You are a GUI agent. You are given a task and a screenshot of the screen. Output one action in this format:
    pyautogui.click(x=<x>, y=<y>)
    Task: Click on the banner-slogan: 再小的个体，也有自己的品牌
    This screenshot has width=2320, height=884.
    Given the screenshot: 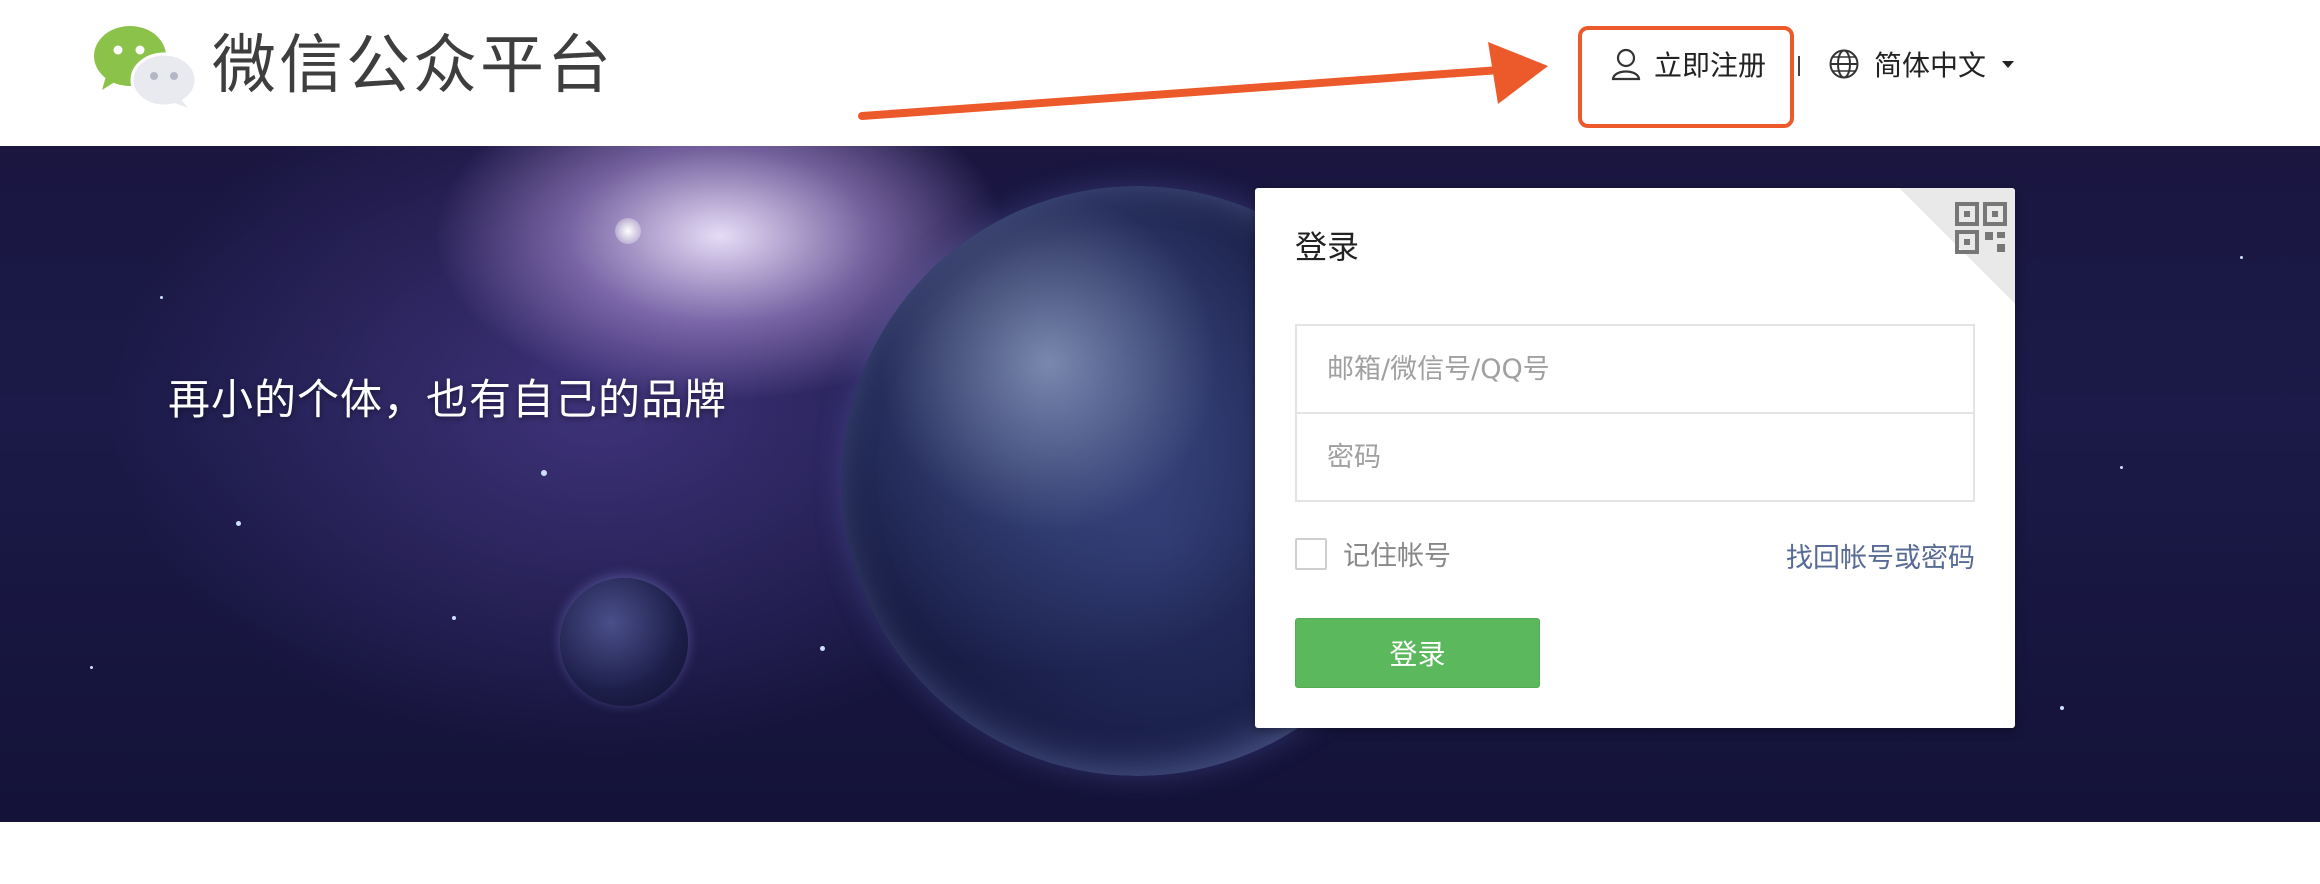 What is the action you would take?
    pyautogui.click(x=448, y=399)
    